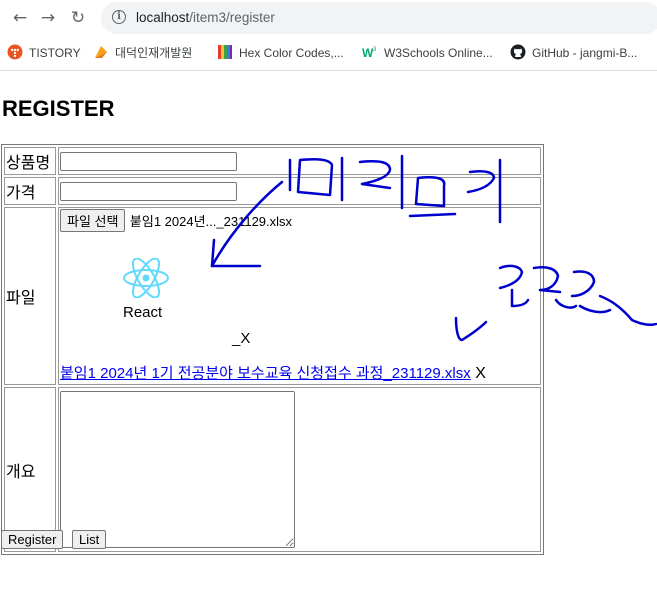  I want to click on svg-text: 3, so click(375, 50).